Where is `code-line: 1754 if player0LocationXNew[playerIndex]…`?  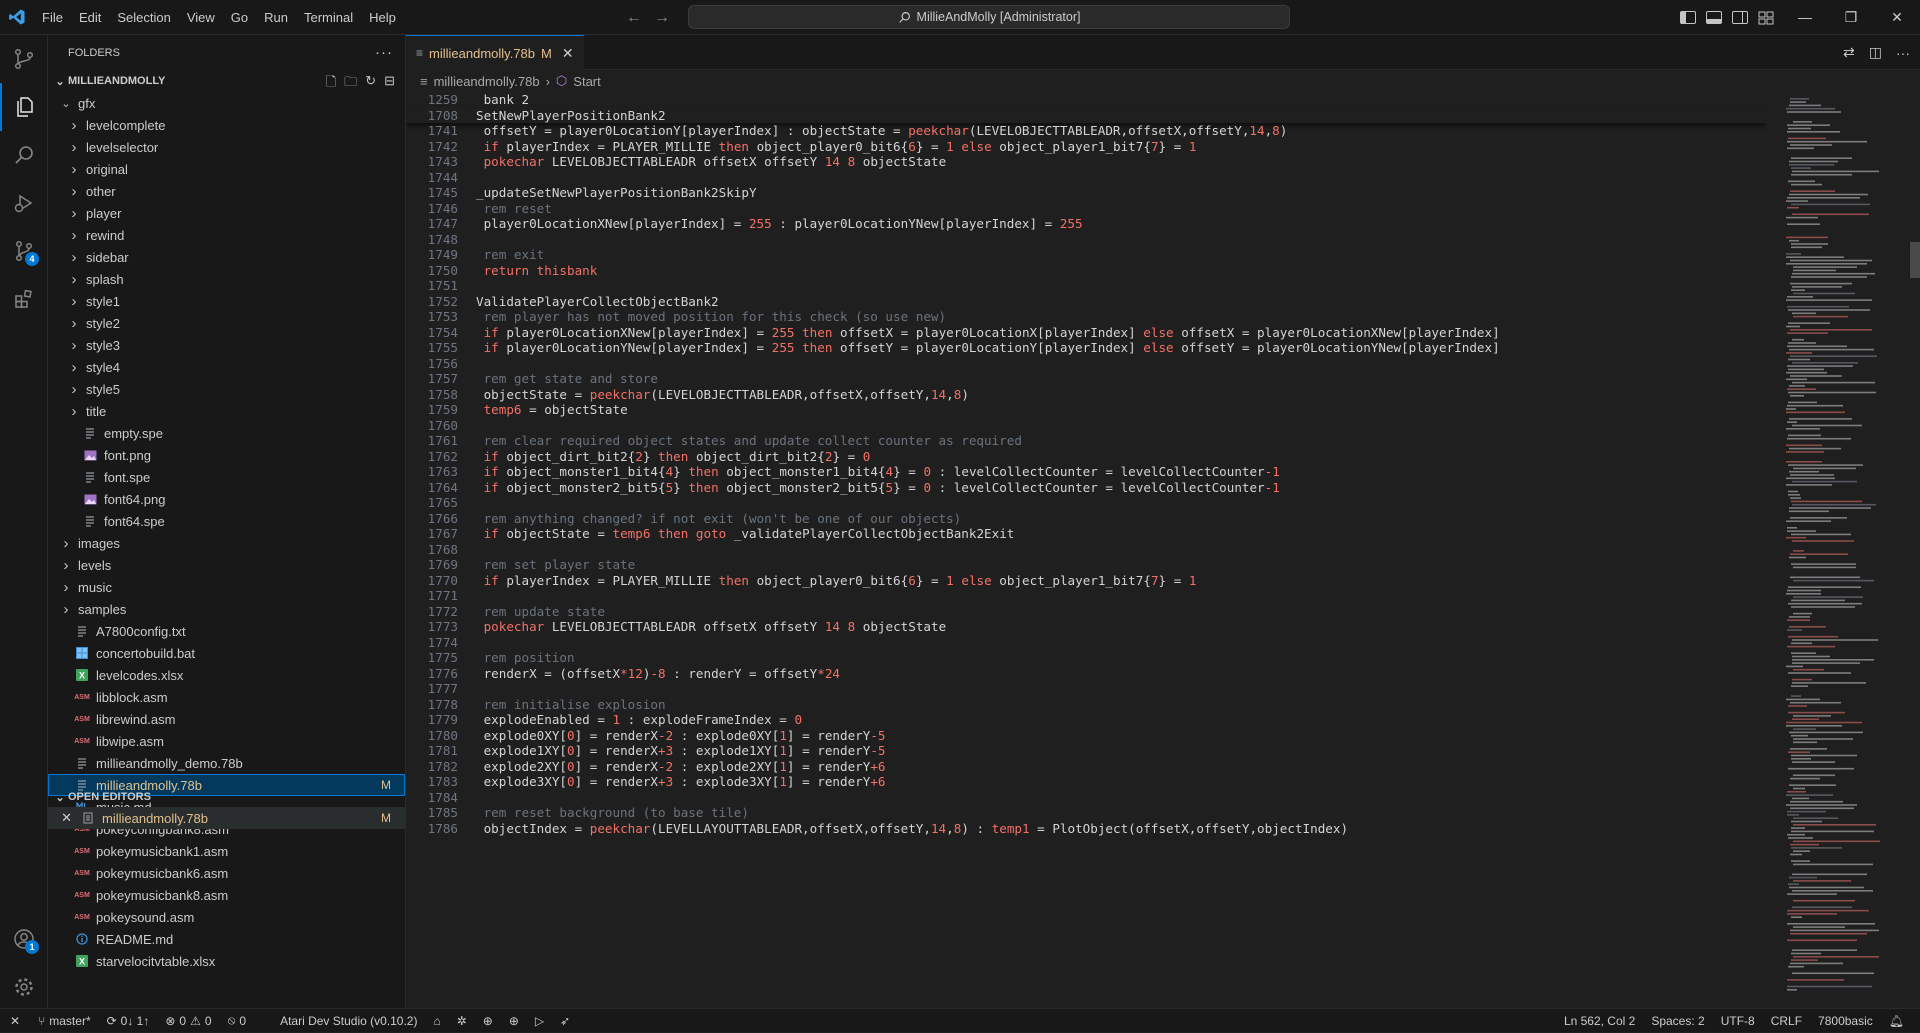 code-line: 1754 if player0LocationXNew[playerIndex]… is located at coordinates (1086, 333).